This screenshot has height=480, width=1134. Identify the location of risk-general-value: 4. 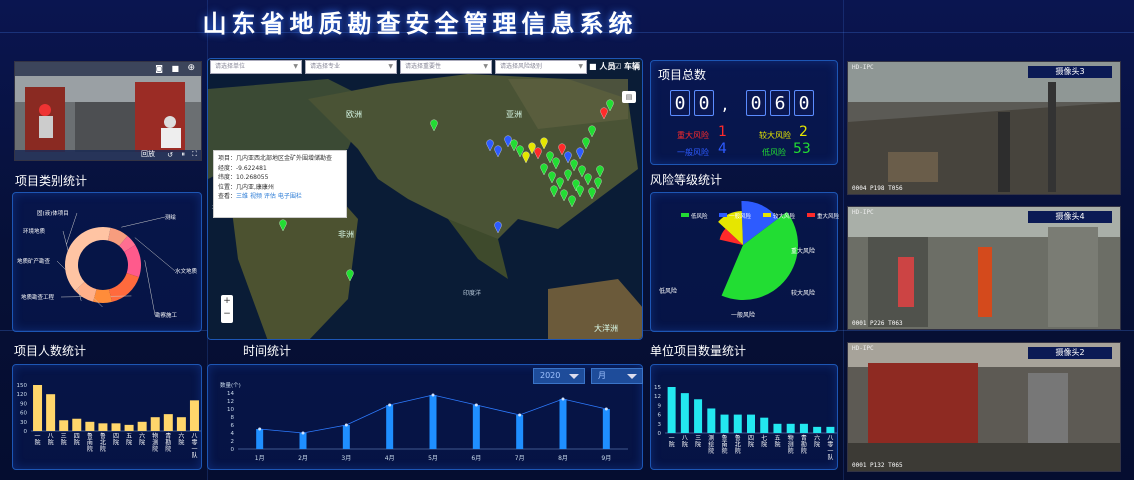
(722, 149).